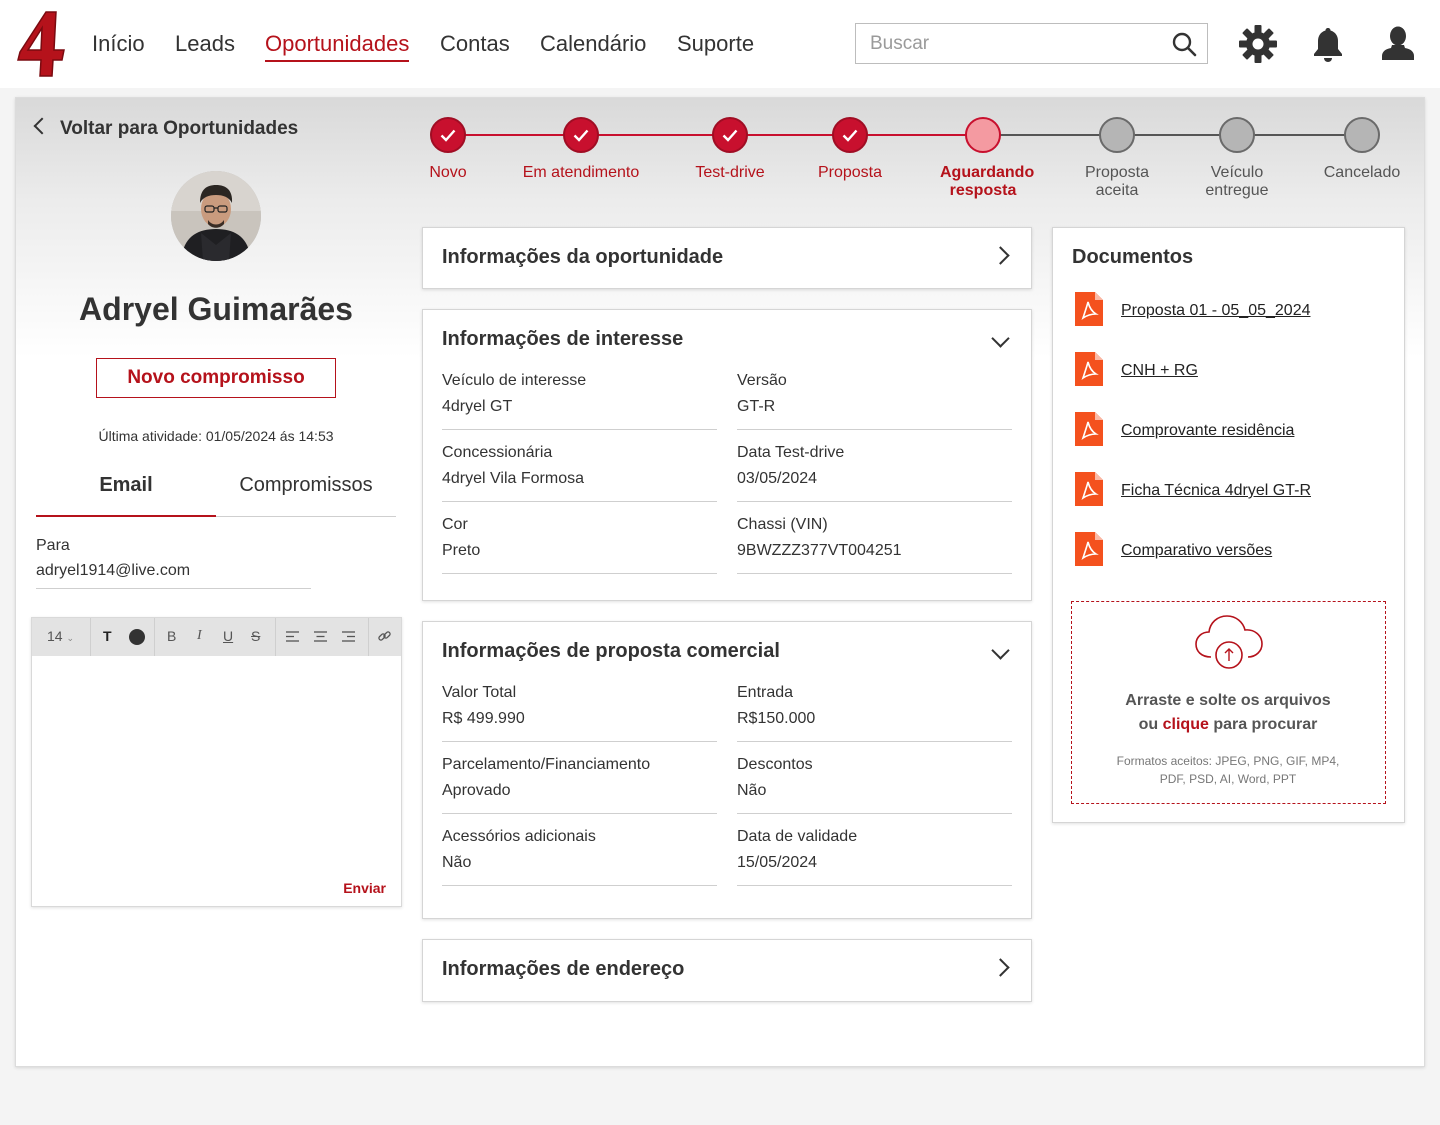  I want to click on step-label: Aguardando resposta, so click(987, 181).